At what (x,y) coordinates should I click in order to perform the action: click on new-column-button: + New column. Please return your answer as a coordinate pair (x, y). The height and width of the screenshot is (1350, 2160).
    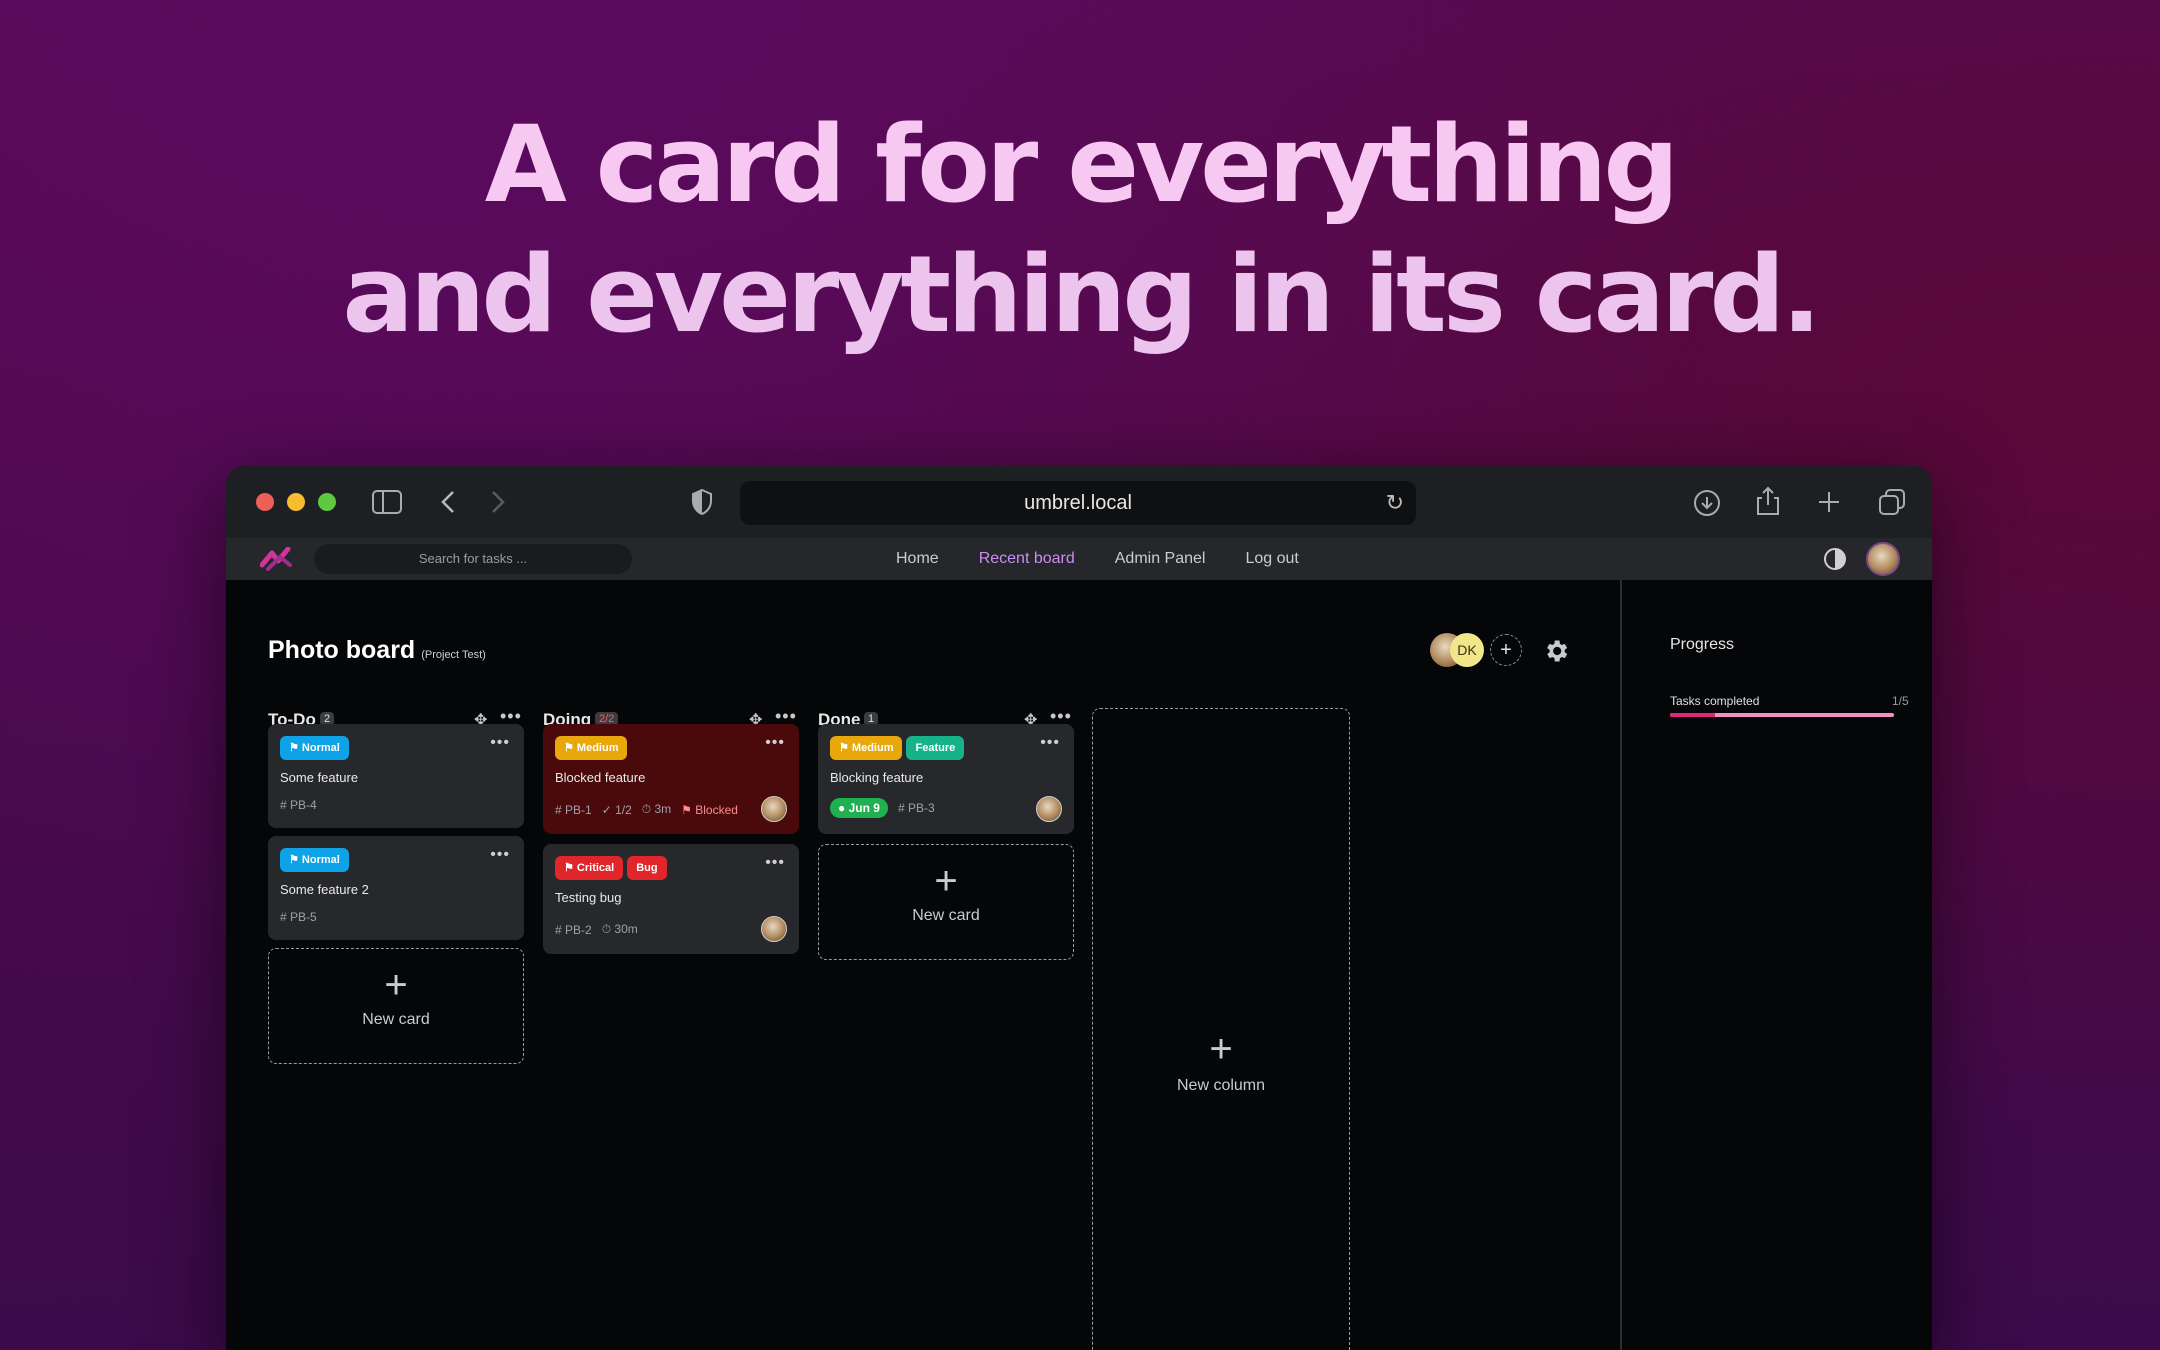
    Looking at the image, I should click on (1221, 1029).